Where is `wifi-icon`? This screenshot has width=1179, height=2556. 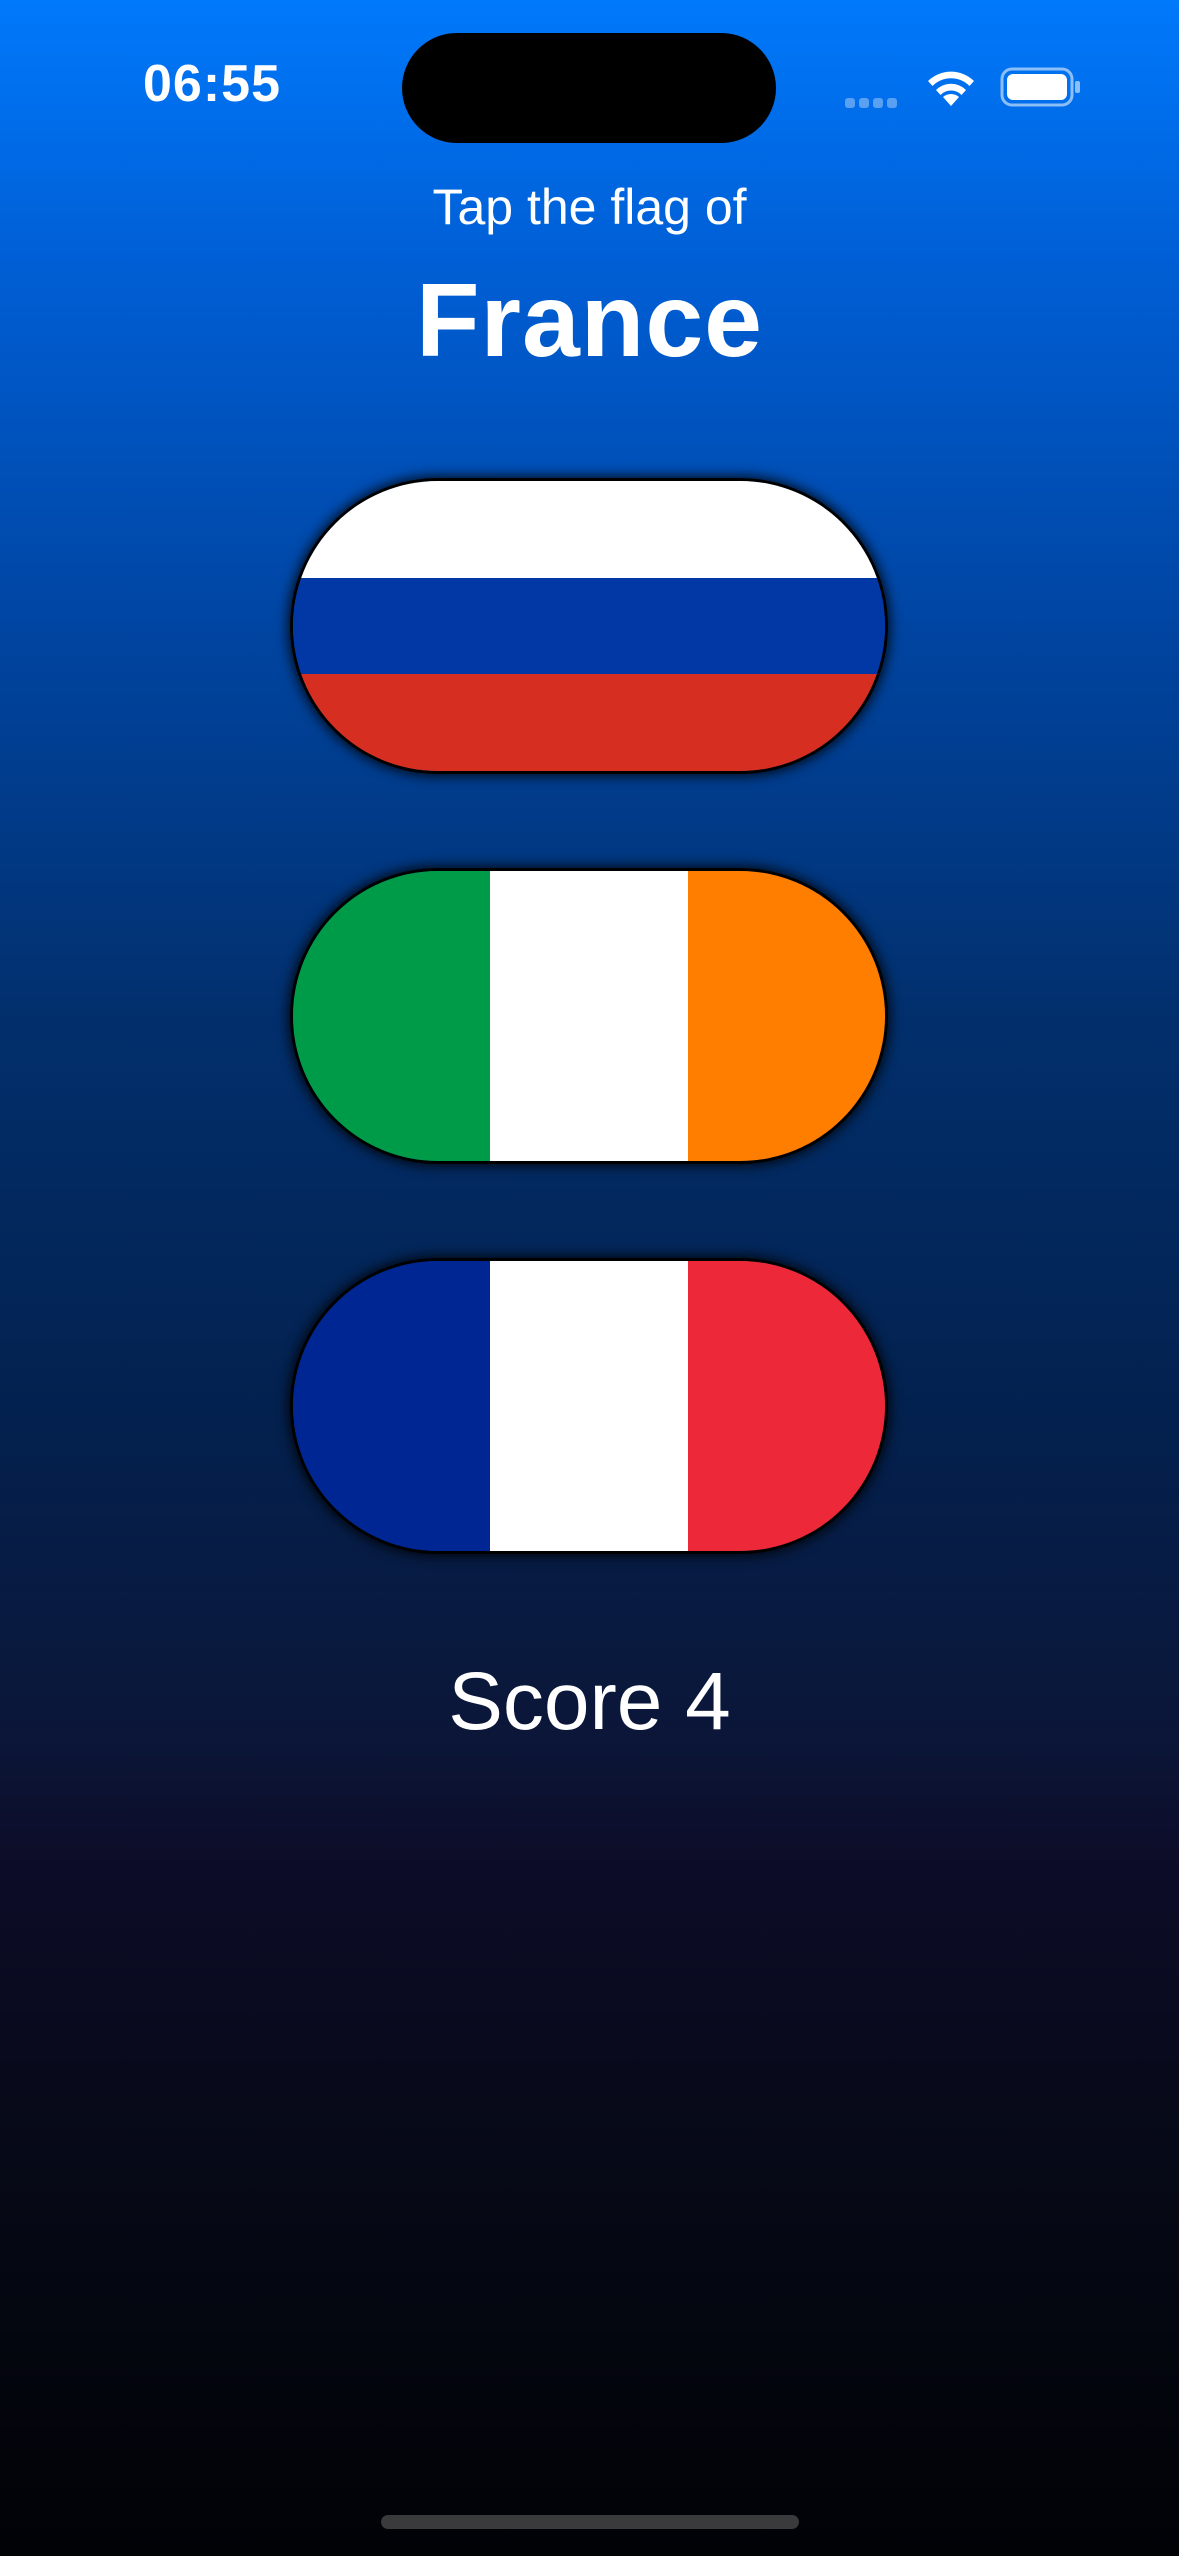
wifi-icon is located at coordinates (951, 88).